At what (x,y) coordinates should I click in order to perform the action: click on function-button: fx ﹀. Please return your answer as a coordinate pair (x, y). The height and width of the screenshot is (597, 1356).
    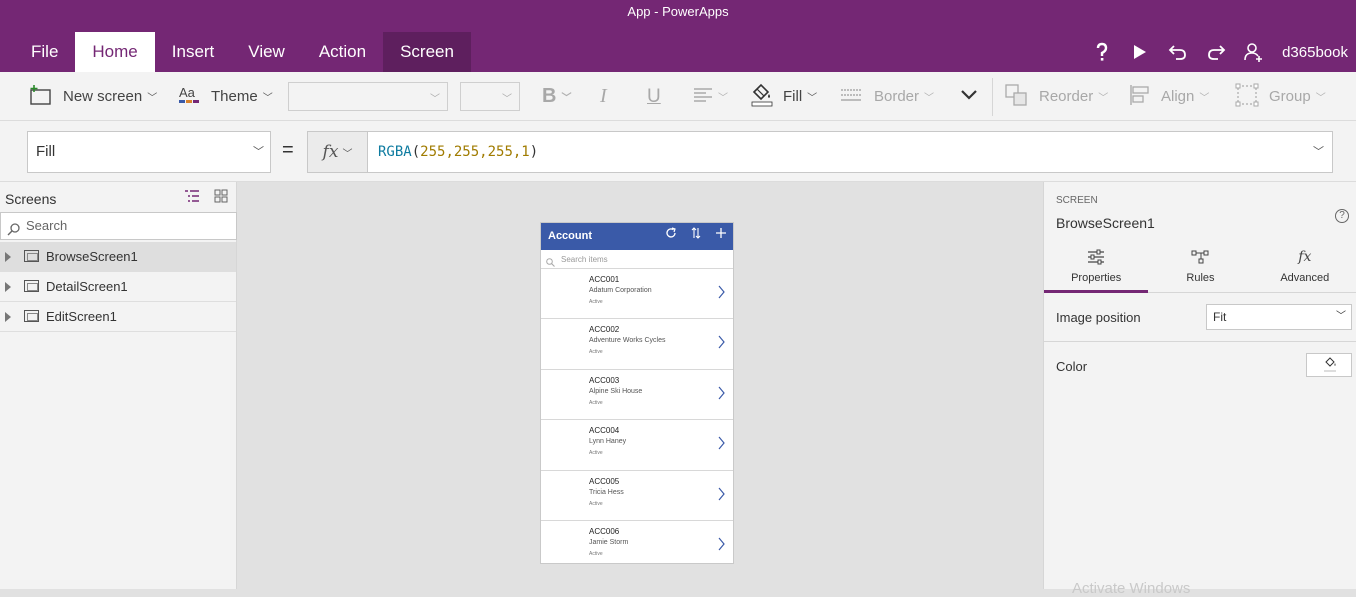
    Looking at the image, I should click on (337, 152).